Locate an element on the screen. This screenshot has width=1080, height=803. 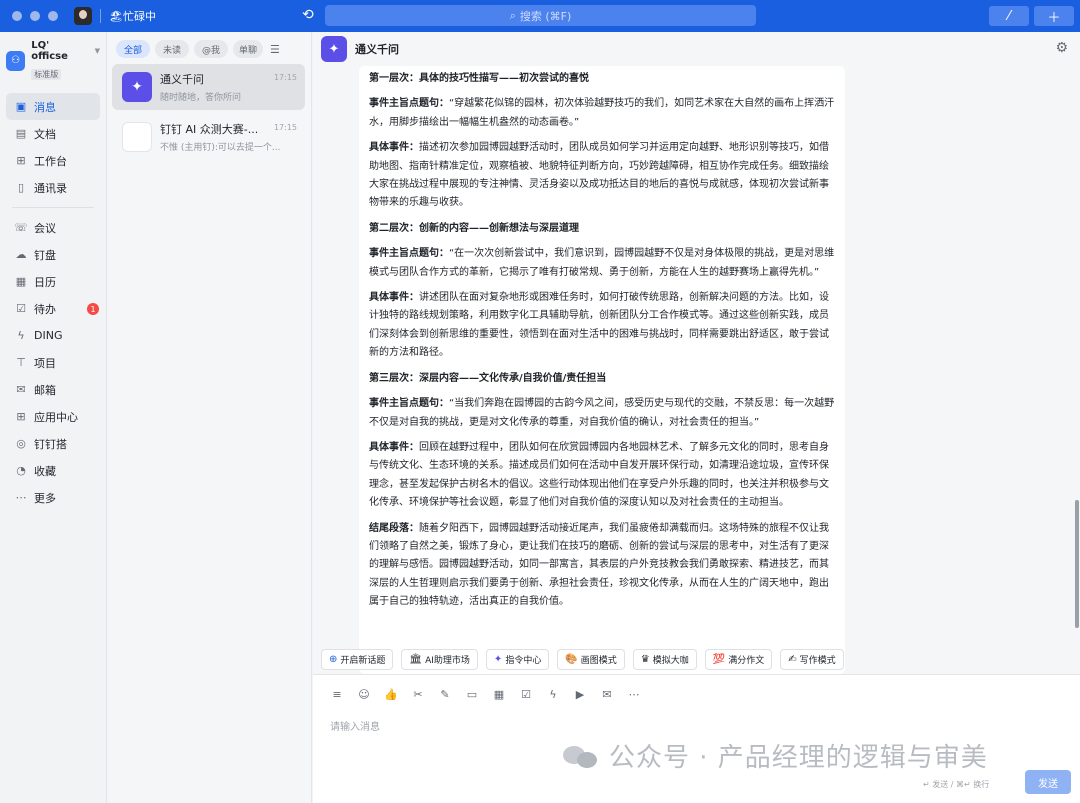
filter-all: 全部 is located at coordinates (133, 49).